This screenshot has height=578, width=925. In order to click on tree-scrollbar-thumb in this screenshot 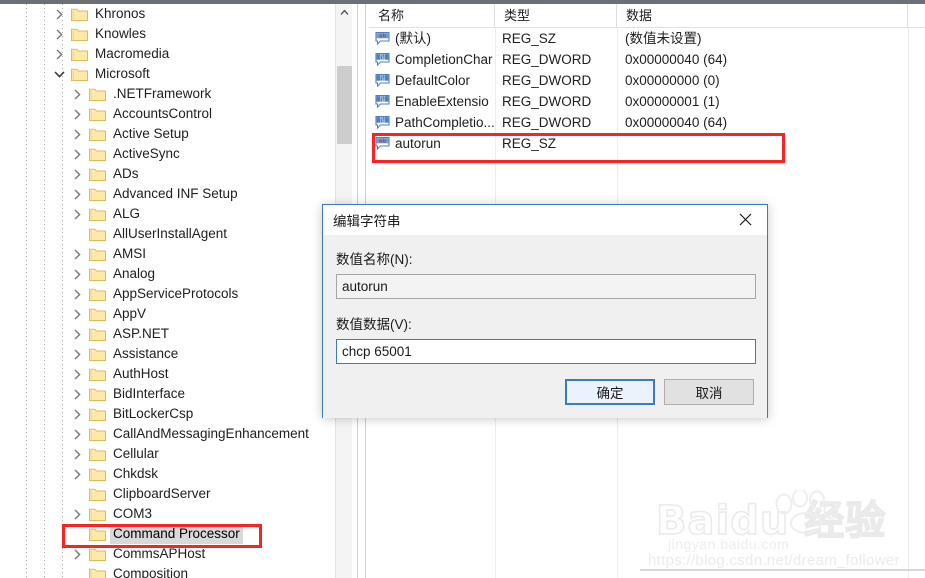, I will do `click(344, 105)`.